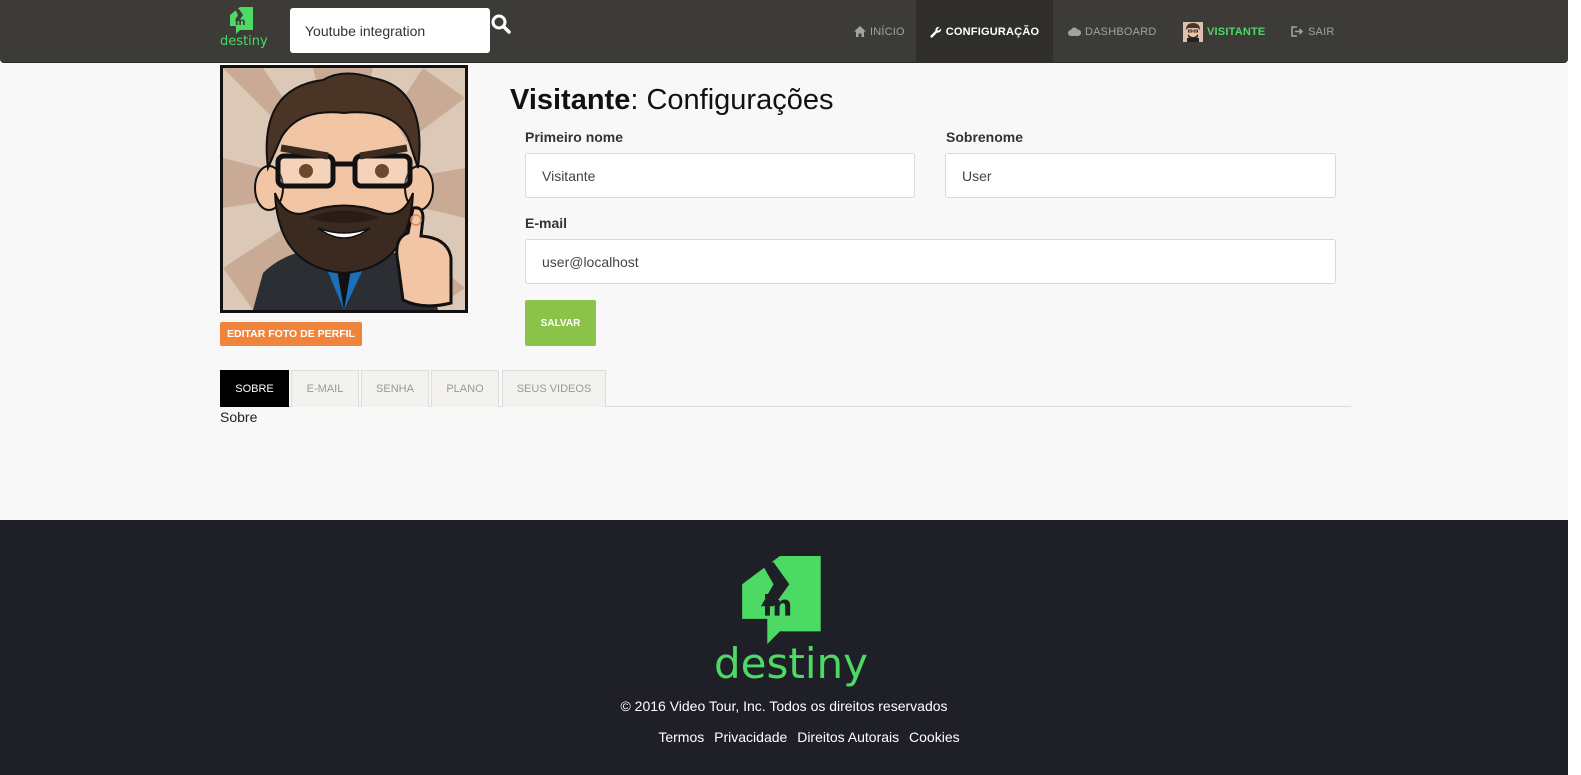 This screenshot has width=1581, height=775. What do you see at coordinates (681, 737) in the screenshot?
I see `footer-link-termos: Termos` at bounding box center [681, 737].